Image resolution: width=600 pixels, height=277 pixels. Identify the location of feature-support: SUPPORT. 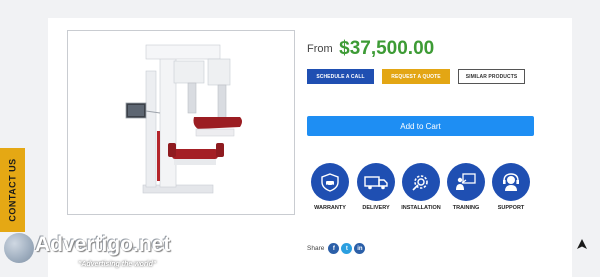
(511, 187).